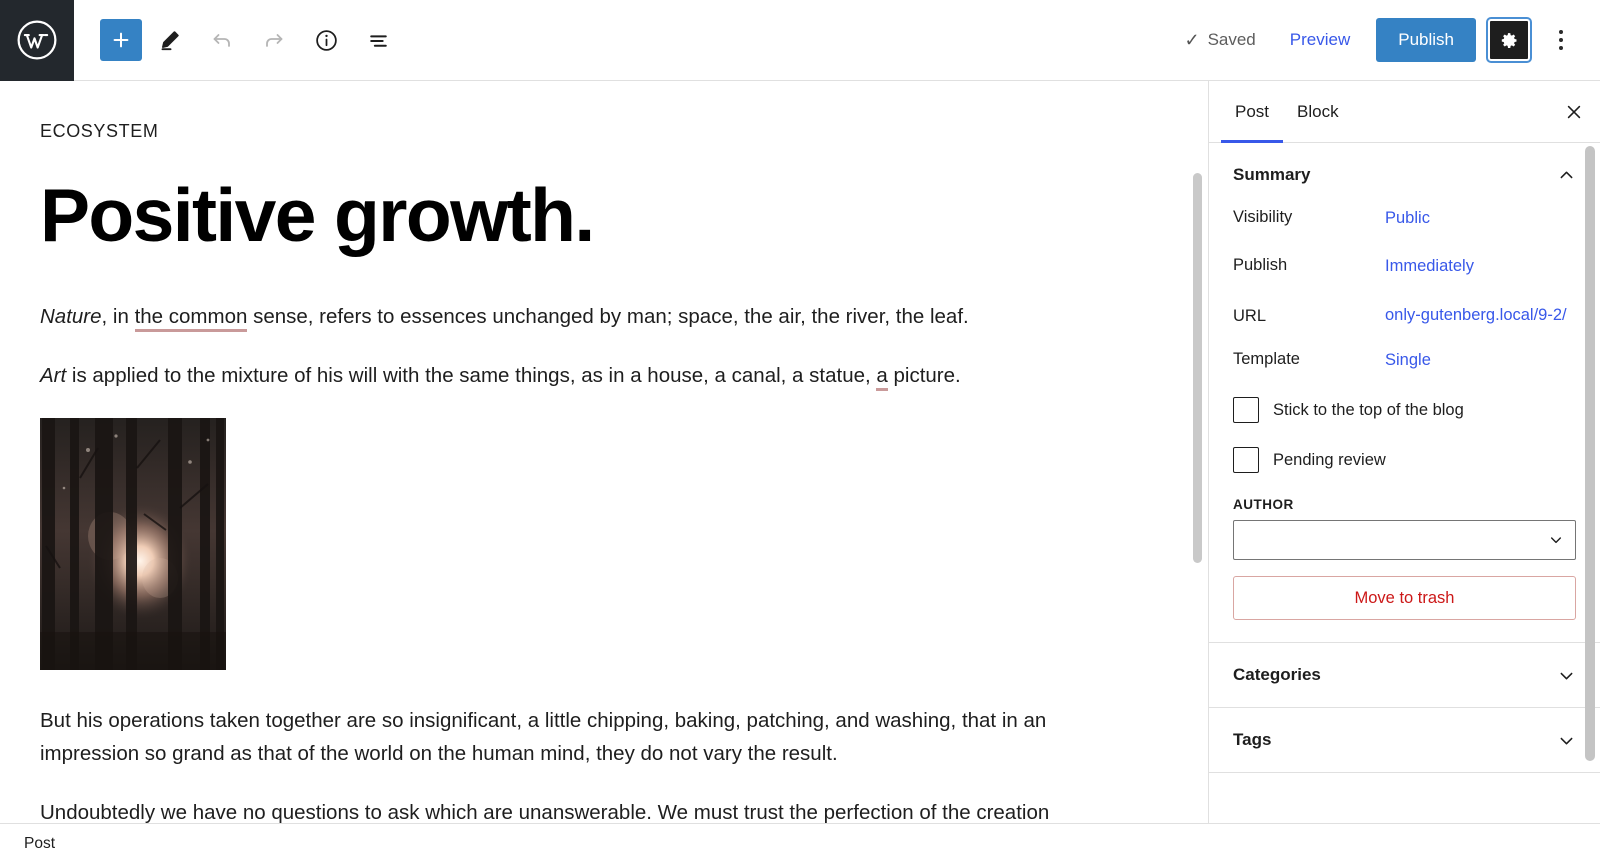 This screenshot has width=1600, height=863. Describe the element at coordinates (326, 40) in the screenshot. I see `details-info-button` at that location.